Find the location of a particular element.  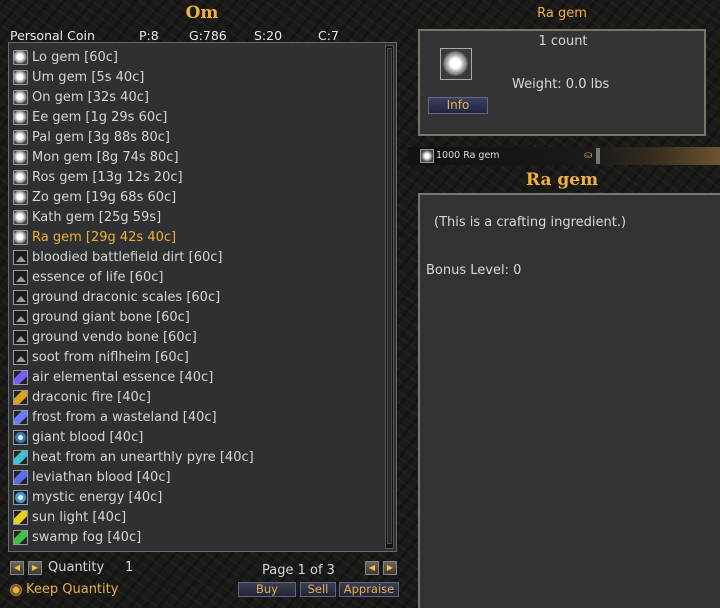

coin-bag-icon: ⛀ is located at coordinates (588, 155).